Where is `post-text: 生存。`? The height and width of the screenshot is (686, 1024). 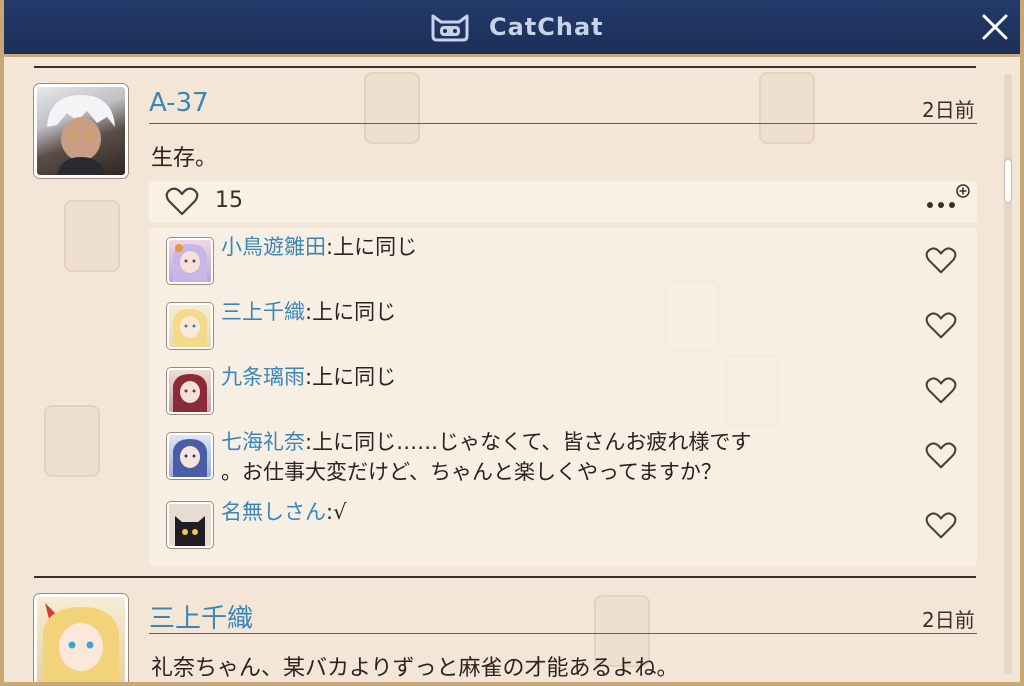 post-text: 生存。 is located at coordinates (184, 158).